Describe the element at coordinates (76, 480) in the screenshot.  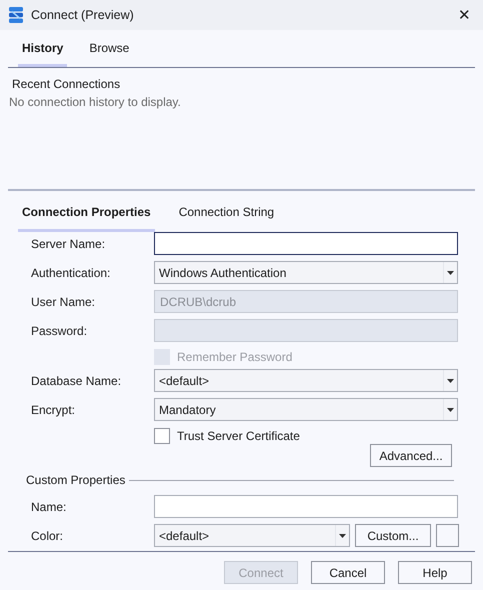
I see `group-heading: Custom Properties` at that location.